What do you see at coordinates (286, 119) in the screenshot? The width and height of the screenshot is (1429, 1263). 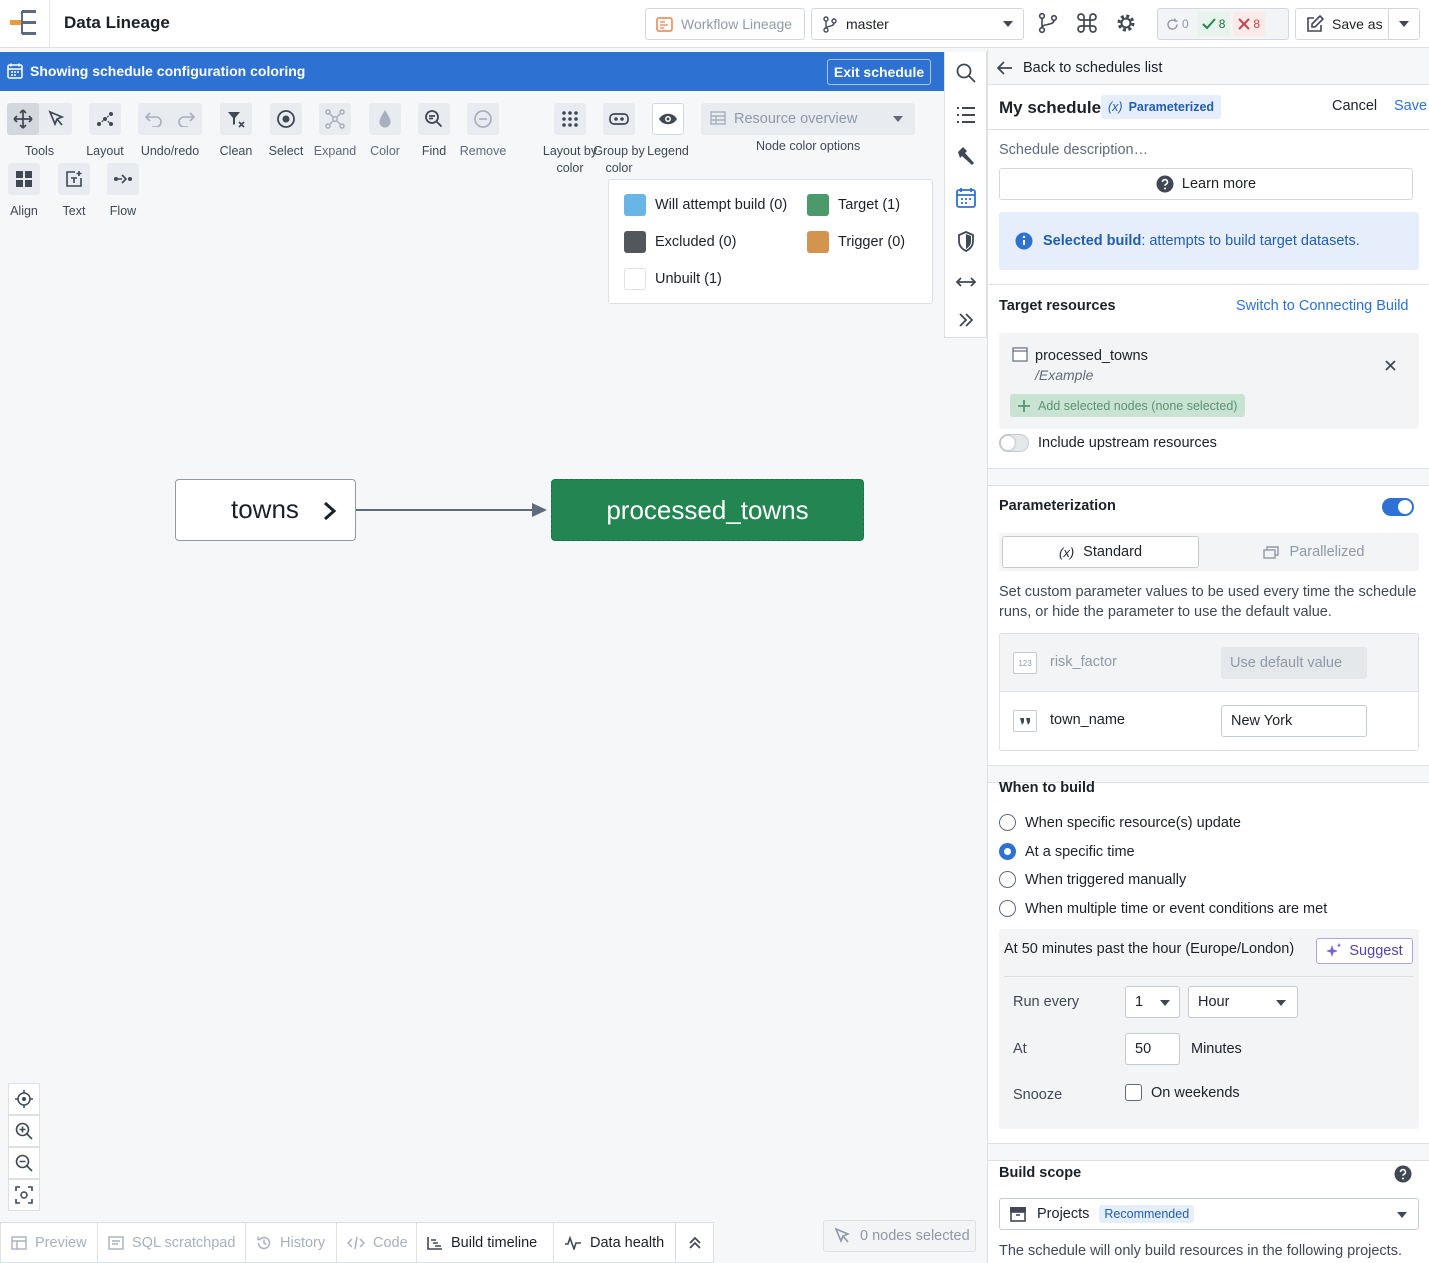 I see `select-target-icon` at bounding box center [286, 119].